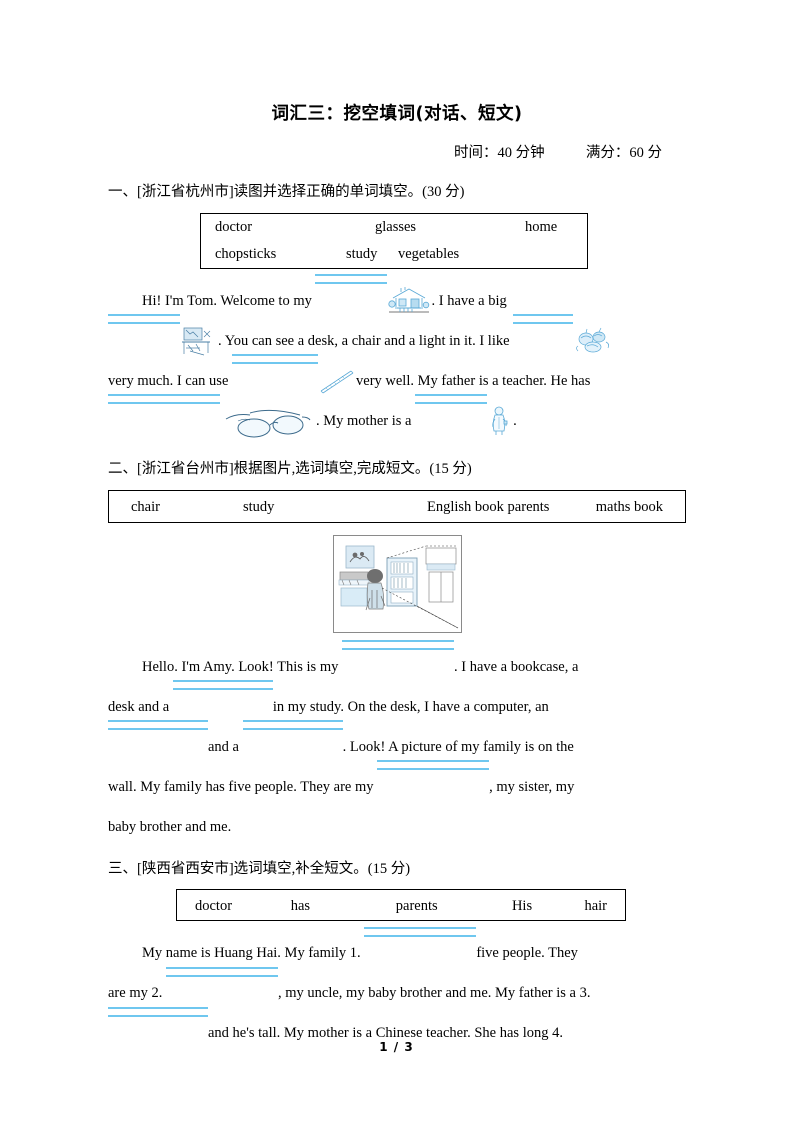  What do you see at coordinates (397, 114) in the screenshot?
I see `page-title: 词汇三：挖空填词(对话、短文)` at bounding box center [397, 114].